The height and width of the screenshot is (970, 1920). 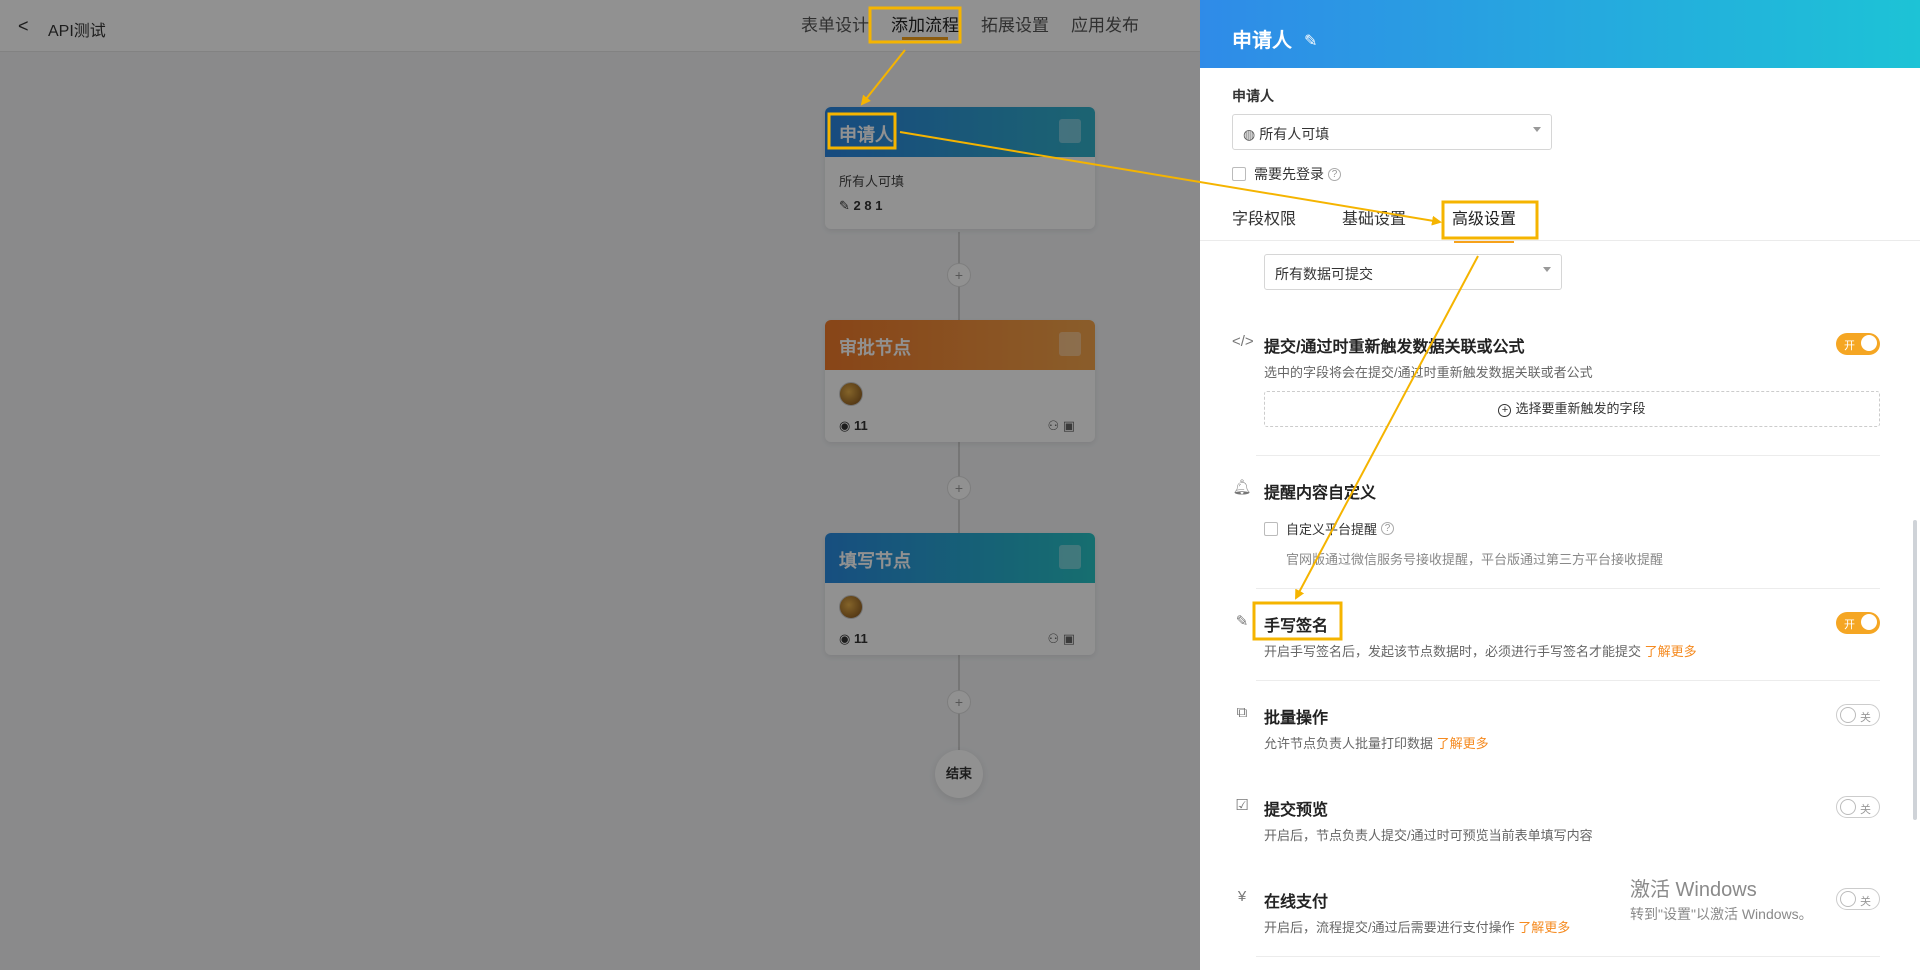 I want to click on select-trigger-fields-button: + 选择要重新触发的字段, so click(x=1572, y=409).